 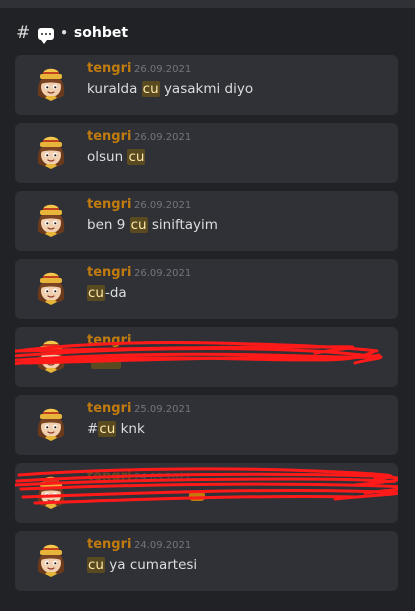 What do you see at coordinates (170, 89) in the screenshot?
I see `message-text: kuralda cu yasakmi diyo` at bounding box center [170, 89].